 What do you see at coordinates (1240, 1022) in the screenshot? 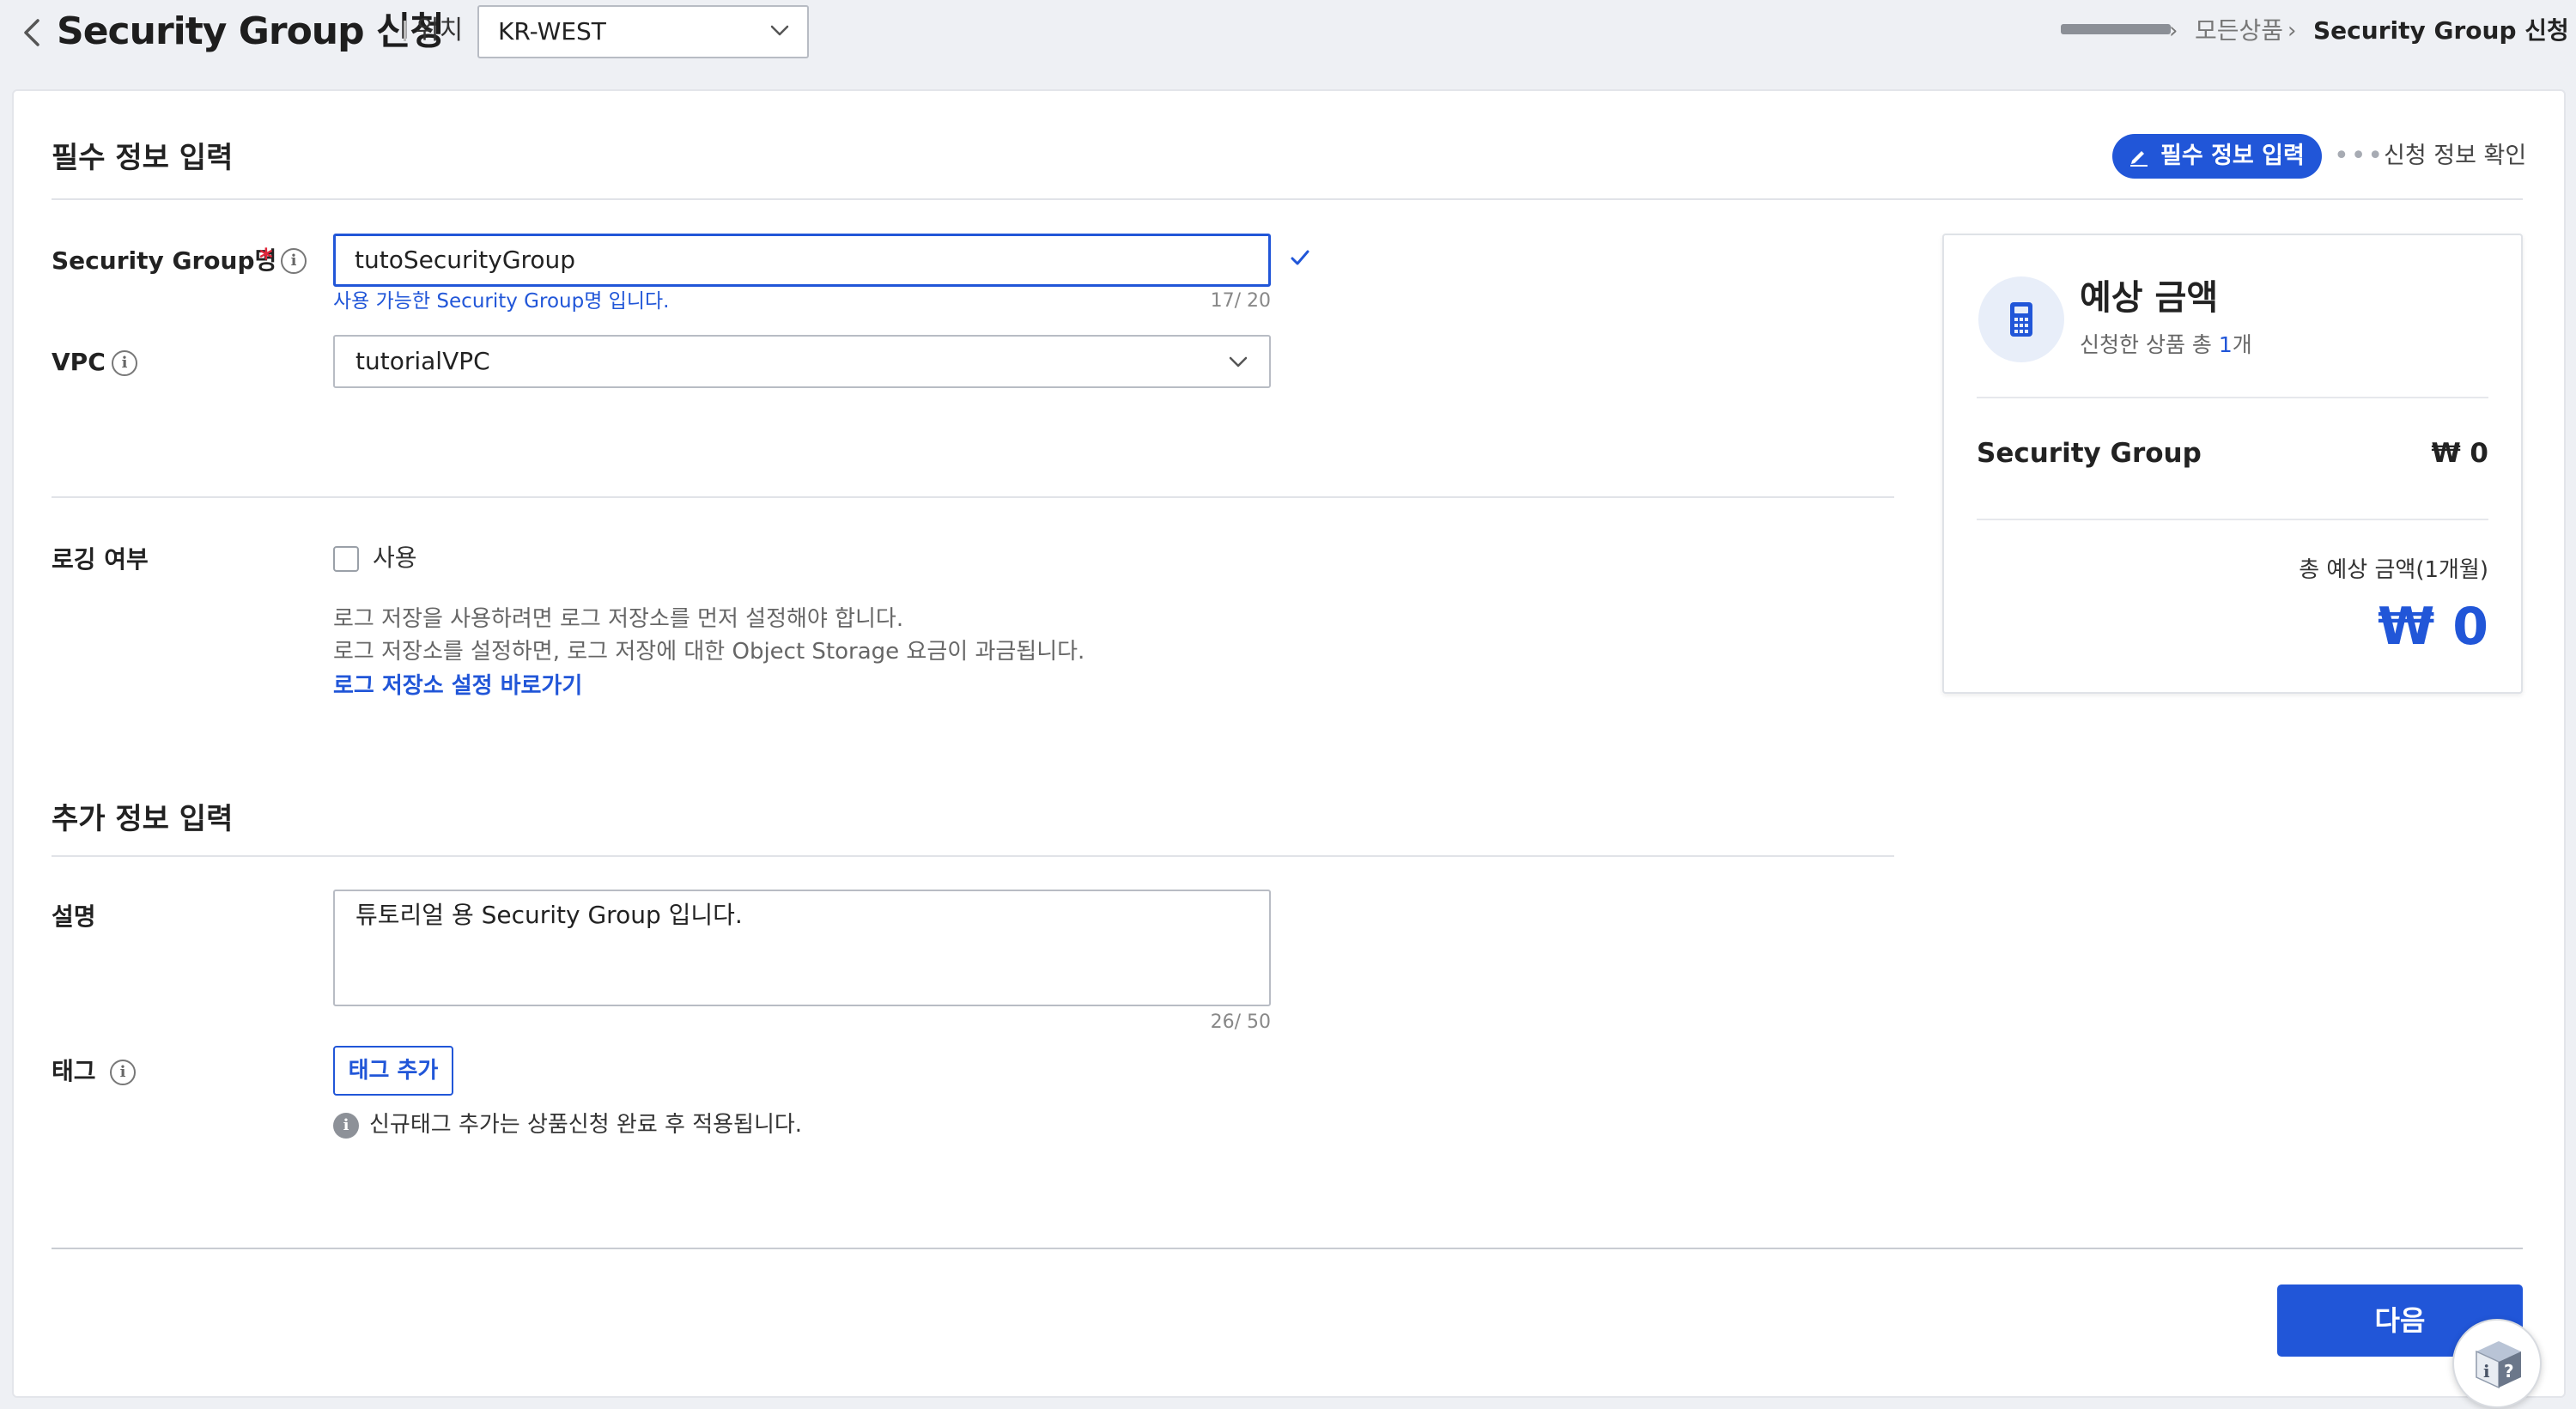
I see `description-counter: 26/ 50` at bounding box center [1240, 1022].